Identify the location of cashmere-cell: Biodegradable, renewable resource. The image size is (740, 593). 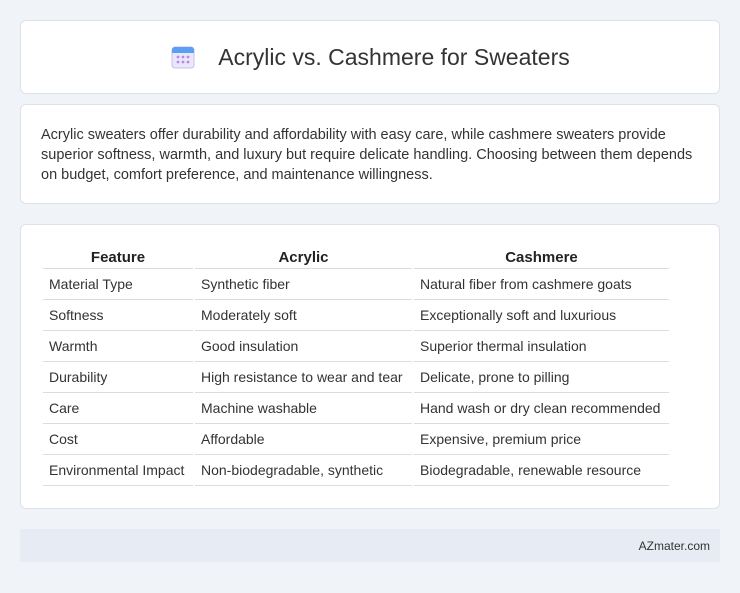
(541, 470).